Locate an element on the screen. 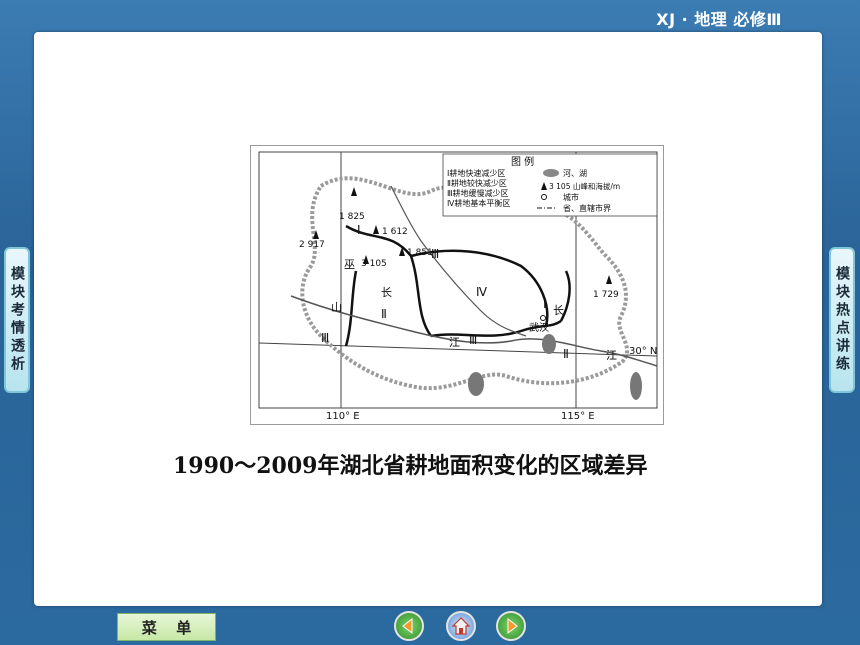 The height and width of the screenshot is (645, 860). legend-title: 图 例 is located at coordinates (522, 161).